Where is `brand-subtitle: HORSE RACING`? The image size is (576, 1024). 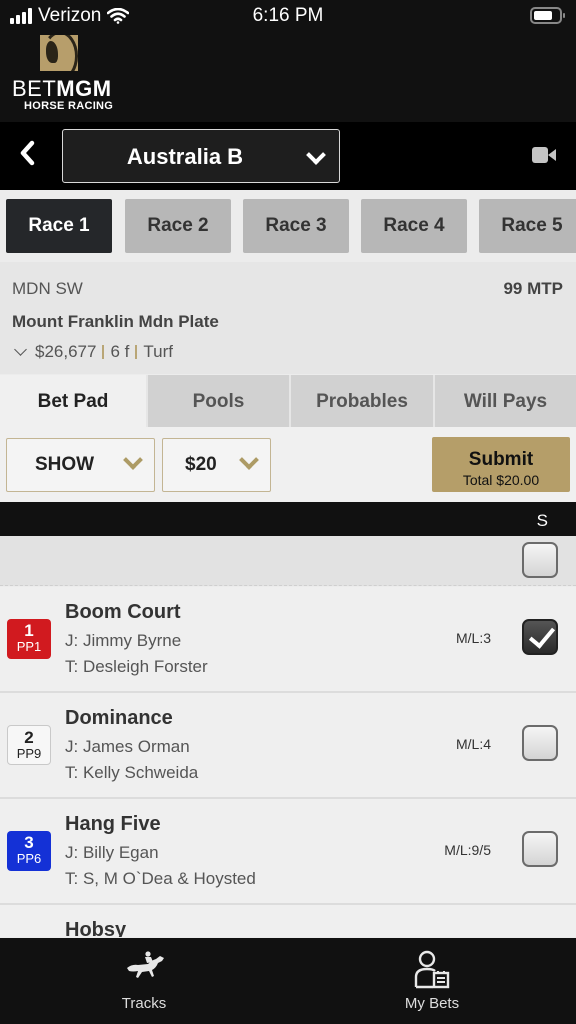 brand-subtitle: HORSE RACING is located at coordinates (69, 106).